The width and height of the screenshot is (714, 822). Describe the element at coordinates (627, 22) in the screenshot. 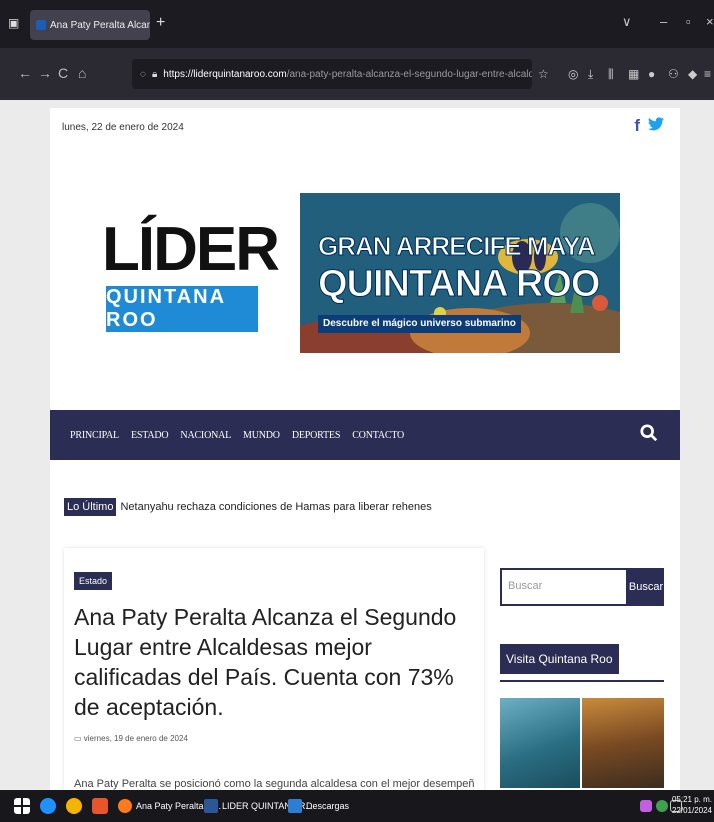

I see `tab-overflow-icon: ∨` at that location.